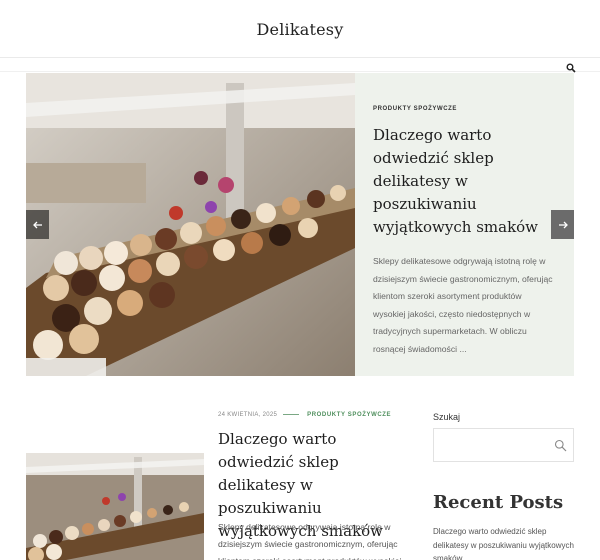  What do you see at coordinates (489, 445) in the screenshot?
I see `search-input` at bounding box center [489, 445].